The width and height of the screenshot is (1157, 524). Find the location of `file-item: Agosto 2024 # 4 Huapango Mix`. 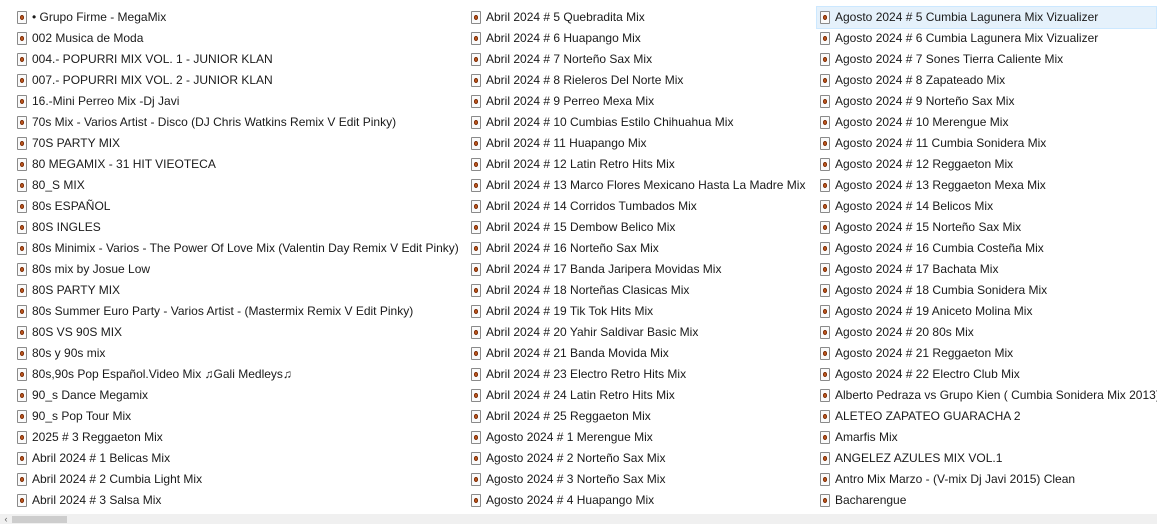

file-item: Agosto 2024 # 4 Huapango Mix is located at coordinates (641, 500).